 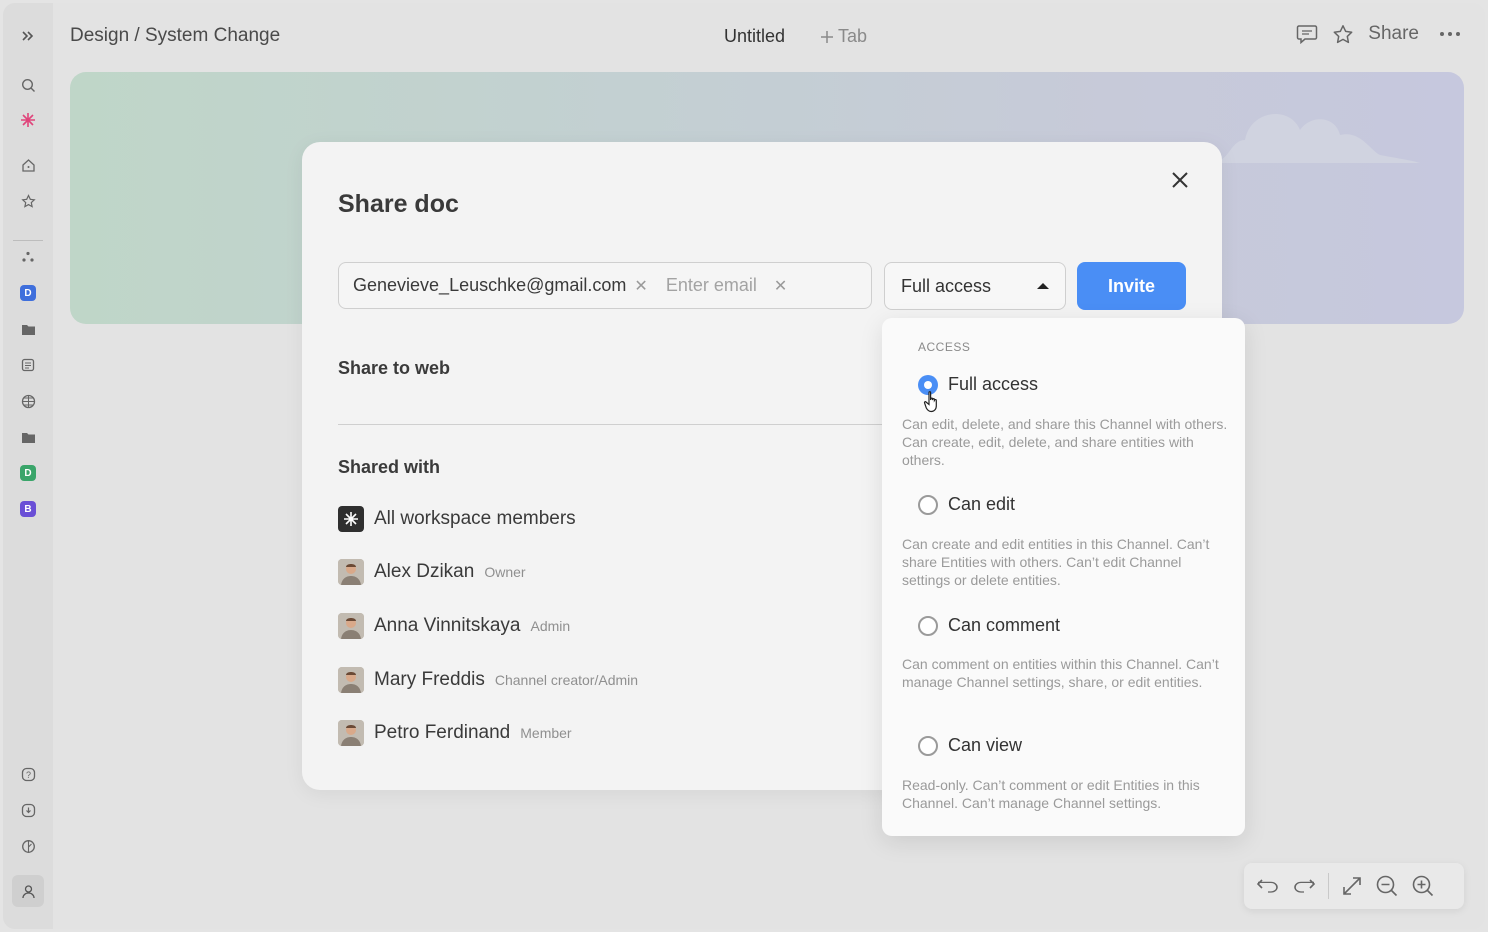 What do you see at coordinates (28, 240) in the screenshot?
I see `sidebar-divider` at bounding box center [28, 240].